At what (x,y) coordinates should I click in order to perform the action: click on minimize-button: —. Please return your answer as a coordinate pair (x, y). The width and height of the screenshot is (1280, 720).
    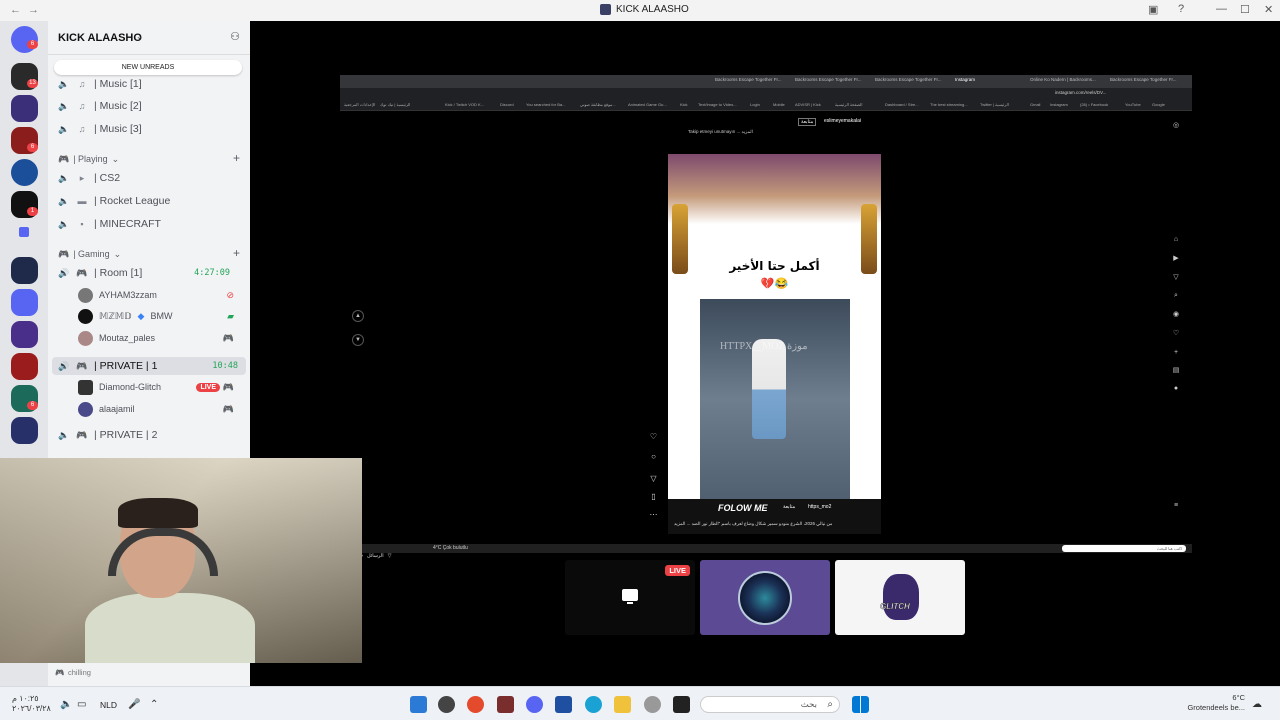
    Looking at the image, I should click on (1221, 9).